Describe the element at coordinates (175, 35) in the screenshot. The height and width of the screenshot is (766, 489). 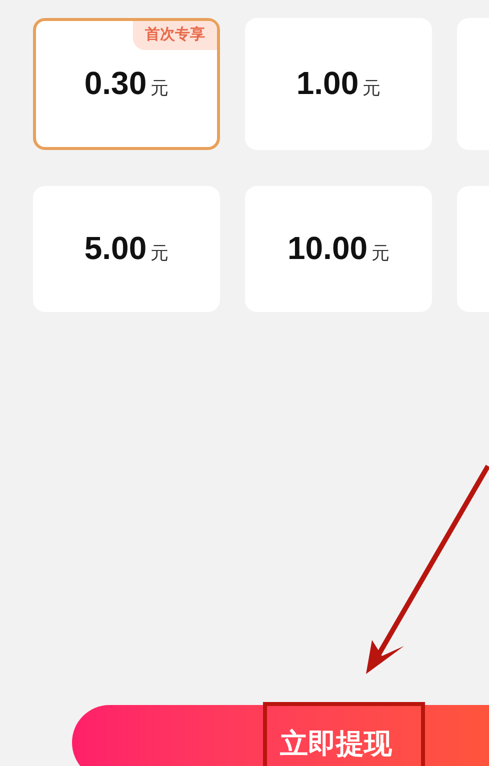
I see `first-time-badge: 首次专享` at that location.